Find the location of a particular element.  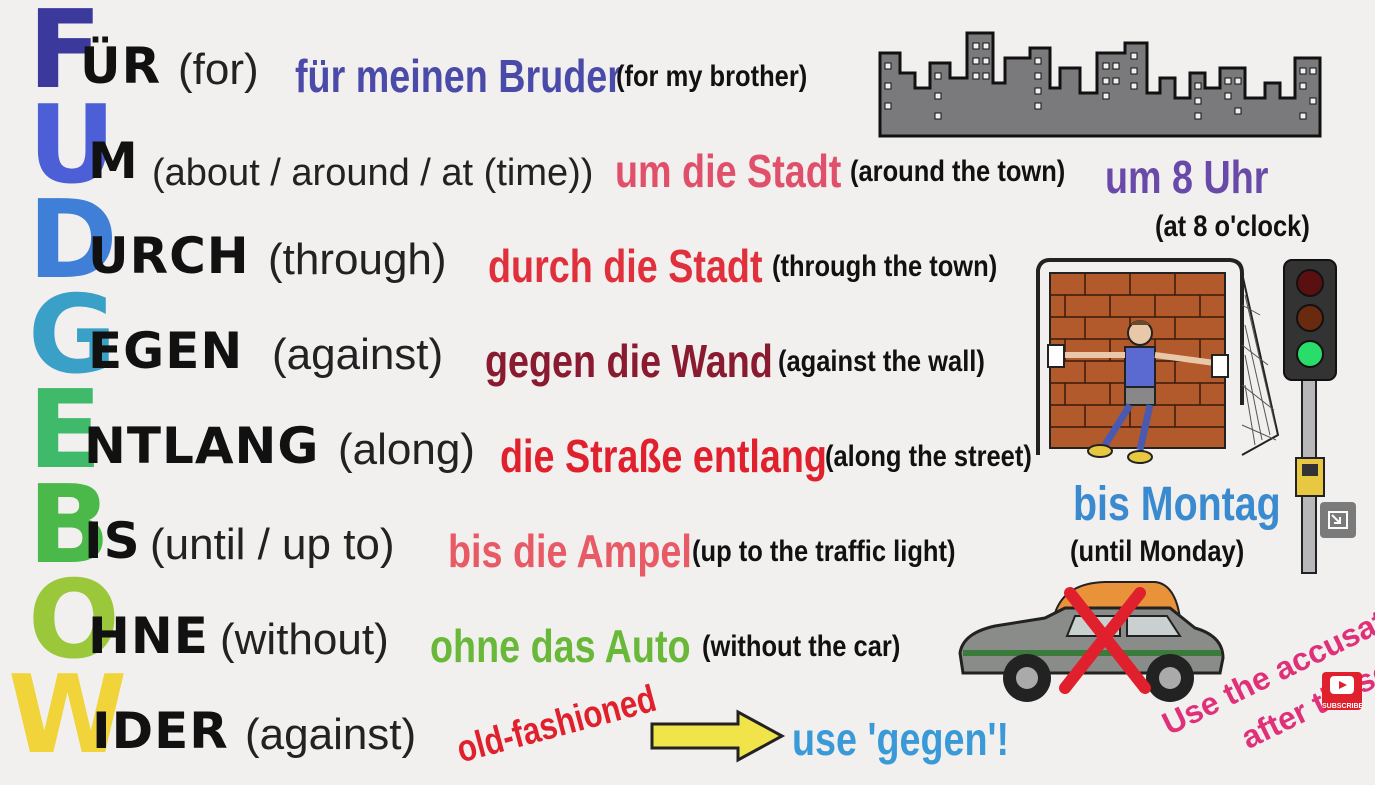

english-meaning: (about / around / at (time)) is located at coordinates (373, 173).